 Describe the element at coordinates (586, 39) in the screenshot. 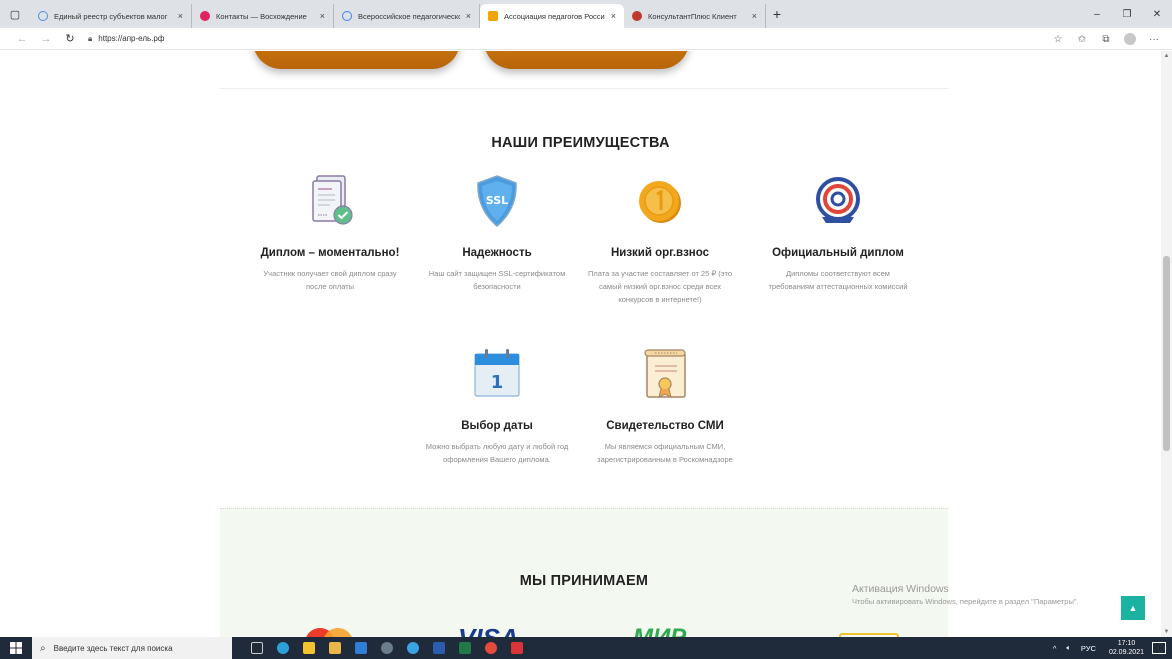

I see `address-bar: ← → ↻ 🔒︎ https://апр-ель.рф ☆ ✩ ⧉ ···` at that location.